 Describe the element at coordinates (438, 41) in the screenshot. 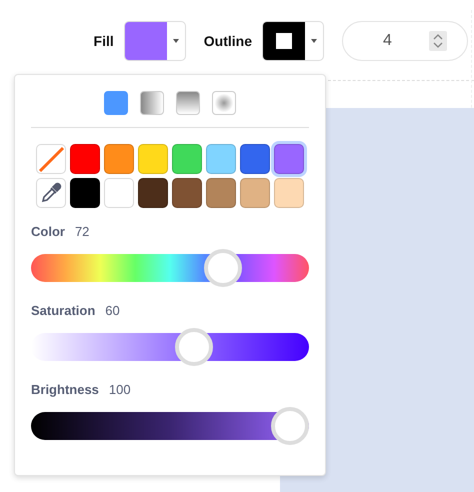

I see `stepper-icon` at that location.